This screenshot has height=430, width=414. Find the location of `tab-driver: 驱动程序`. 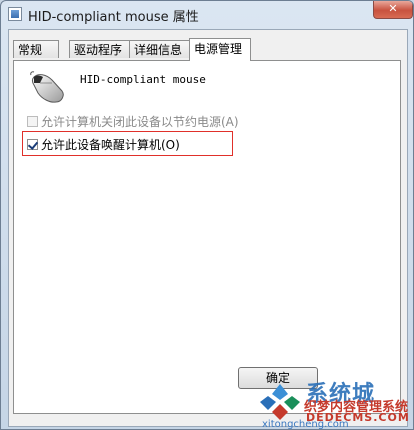

tab-driver: 驱动程序 is located at coordinates (100, 49).